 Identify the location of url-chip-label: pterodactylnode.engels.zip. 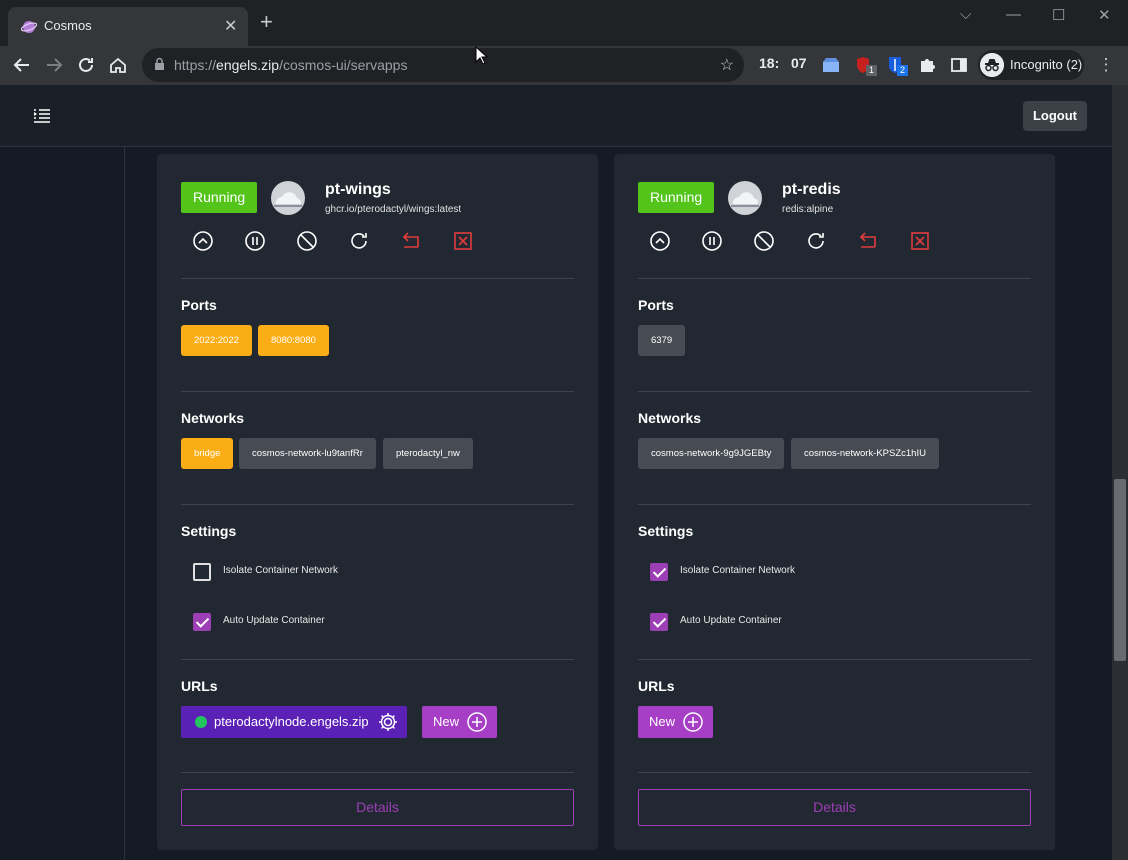
(291, 721).